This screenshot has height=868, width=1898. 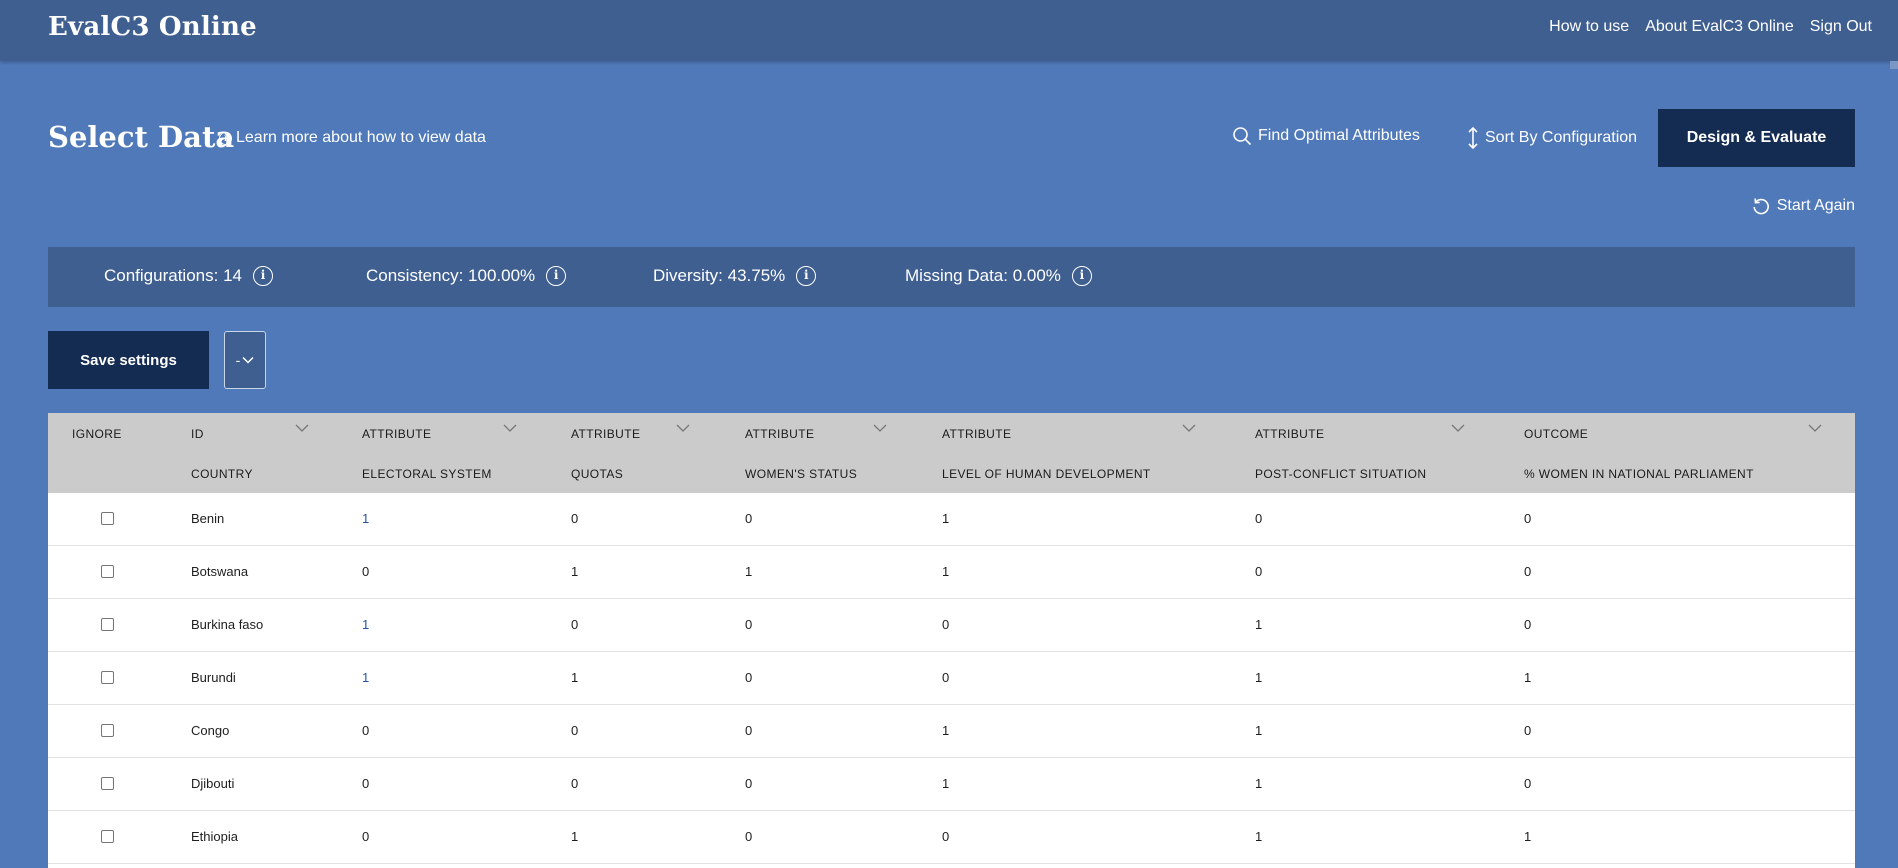 I want to click on chevron-down-icon, so click(x=248, y=360).